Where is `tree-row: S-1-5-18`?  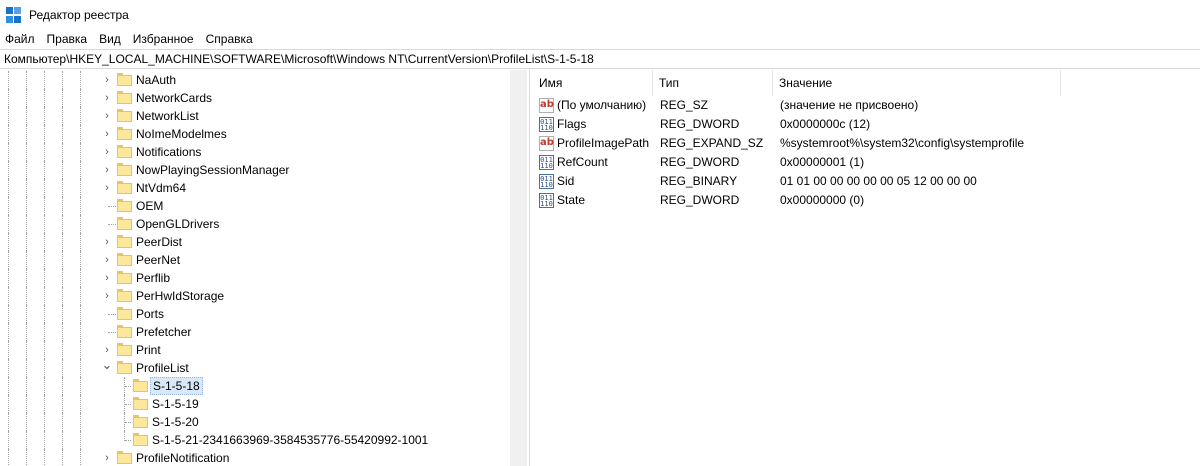
tree-row: S-1-5-18 is located at coordinates (260, 386).